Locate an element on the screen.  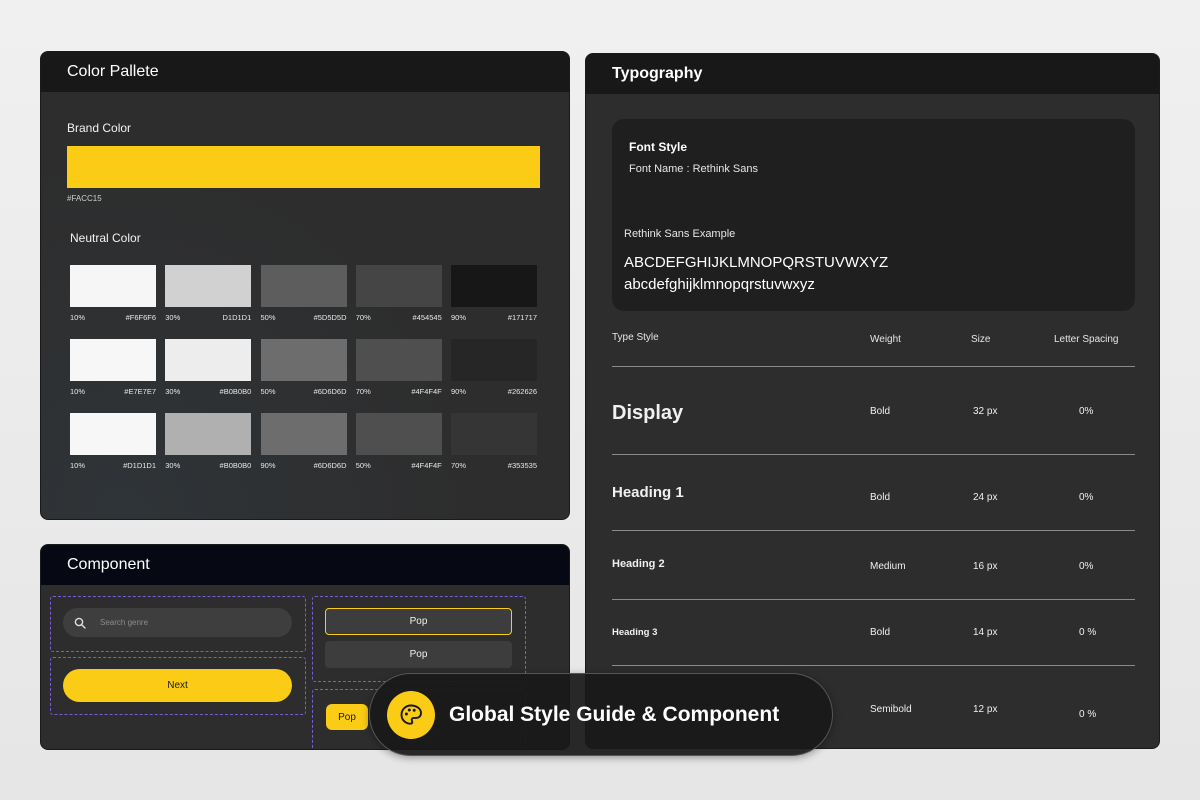
neutral-swatch: 70% #454545 is located at coordinates (398, 293).